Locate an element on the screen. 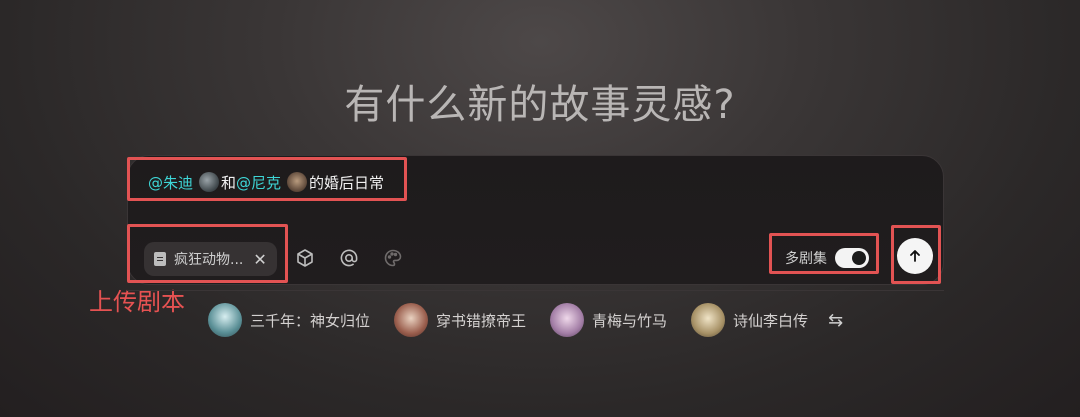  suggestion-item: 诗仙李白传 is located at coordinates (749, 320).